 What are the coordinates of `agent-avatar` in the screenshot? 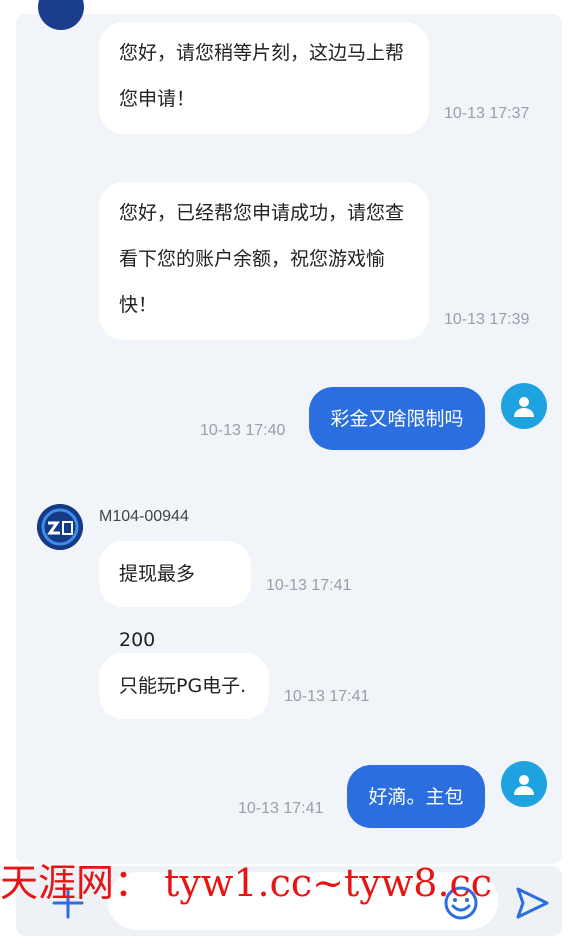 It's located at (60, 527).